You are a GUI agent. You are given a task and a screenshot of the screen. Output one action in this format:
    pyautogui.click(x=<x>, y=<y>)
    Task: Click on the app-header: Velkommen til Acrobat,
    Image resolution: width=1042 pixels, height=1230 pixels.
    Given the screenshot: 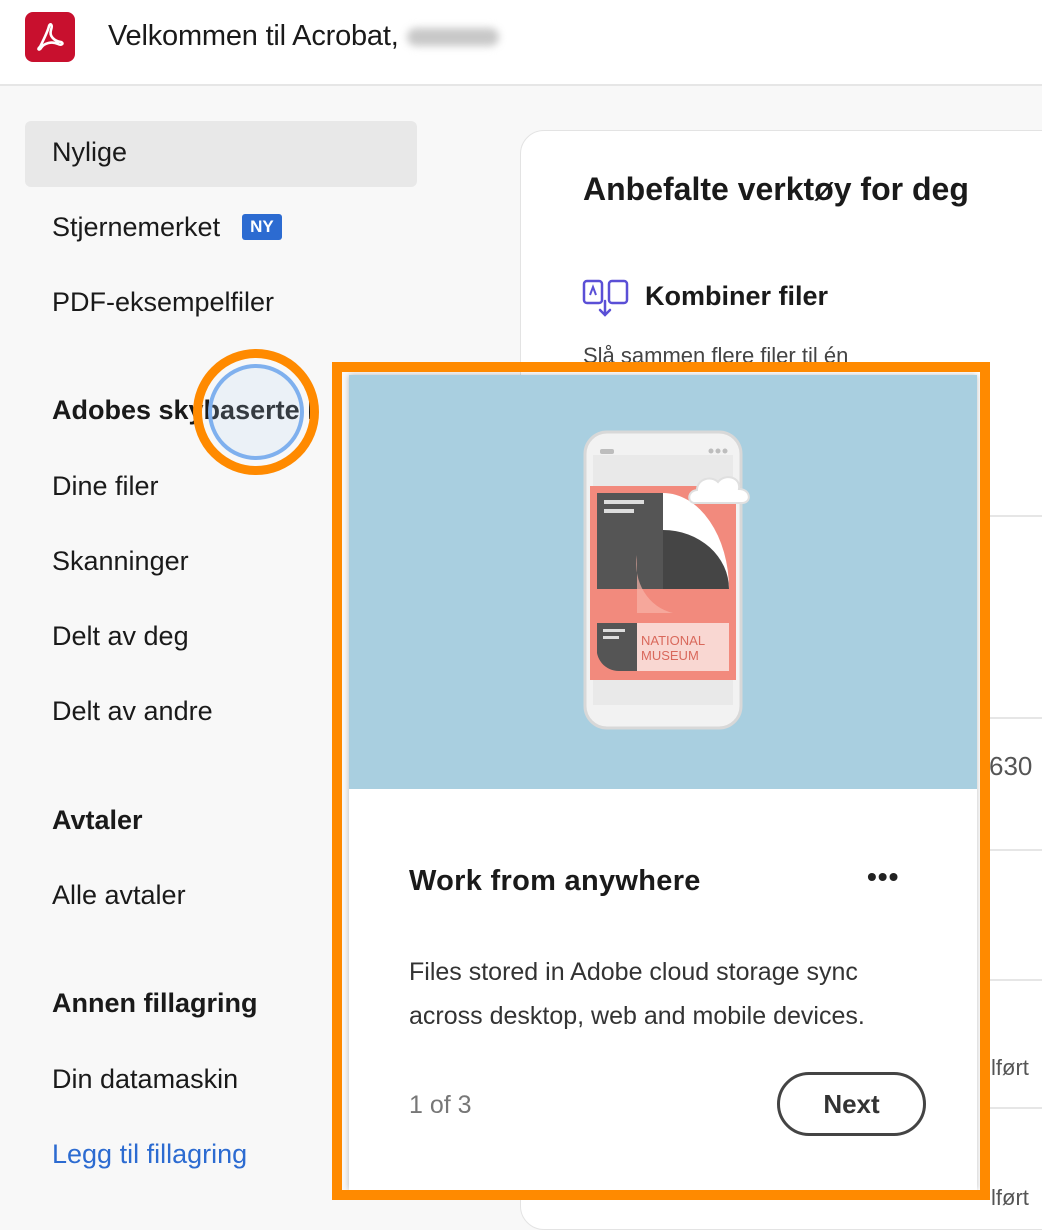 What is the action you would take?
    pyautogui.click(x=521, y=43)
    